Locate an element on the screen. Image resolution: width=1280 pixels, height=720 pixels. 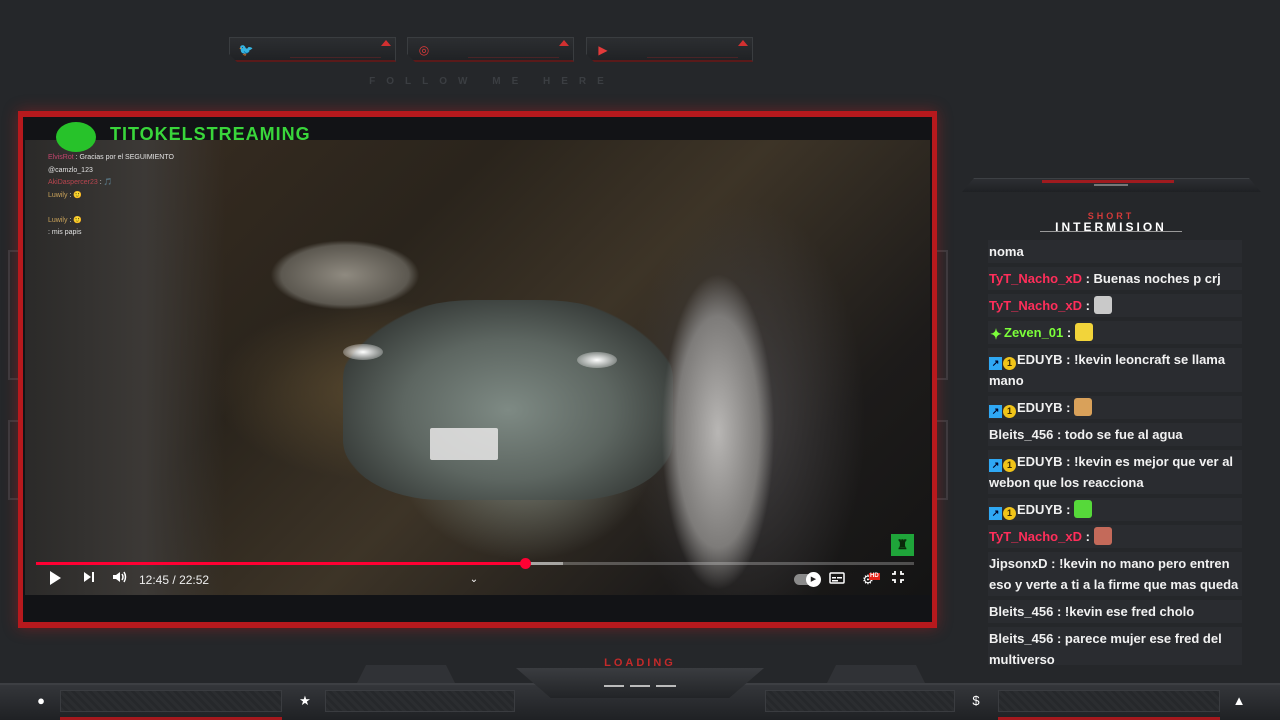
skip-next-icon is located at coordinates (89, 577).